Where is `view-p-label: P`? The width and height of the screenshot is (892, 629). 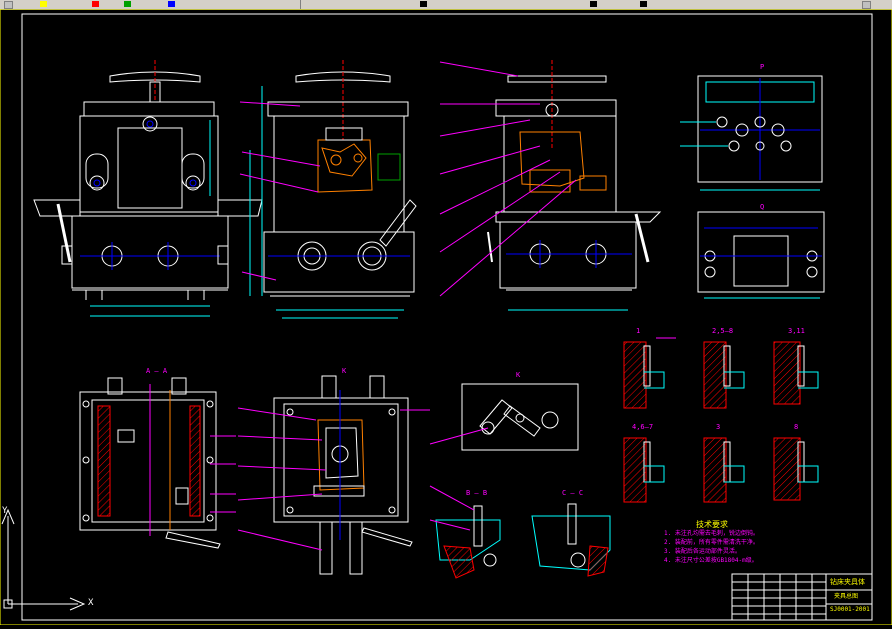 view-p-label: P is located at coordinates (762, 67).